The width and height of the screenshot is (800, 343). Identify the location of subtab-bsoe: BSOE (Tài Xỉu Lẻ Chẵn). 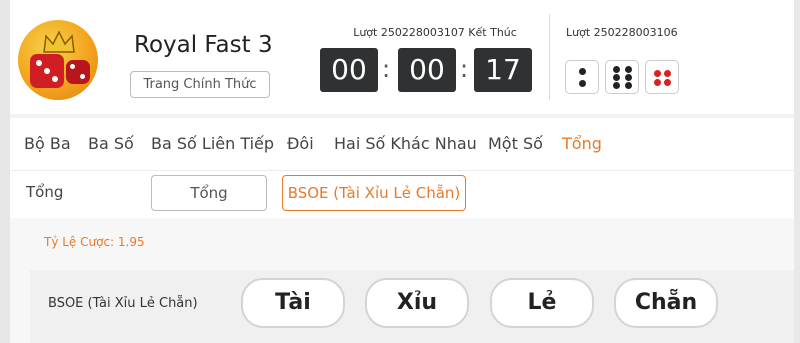
(374, 193).